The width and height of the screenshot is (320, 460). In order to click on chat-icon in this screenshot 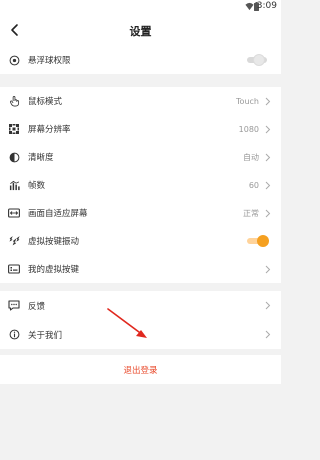, I will do `click(14, 306)`.